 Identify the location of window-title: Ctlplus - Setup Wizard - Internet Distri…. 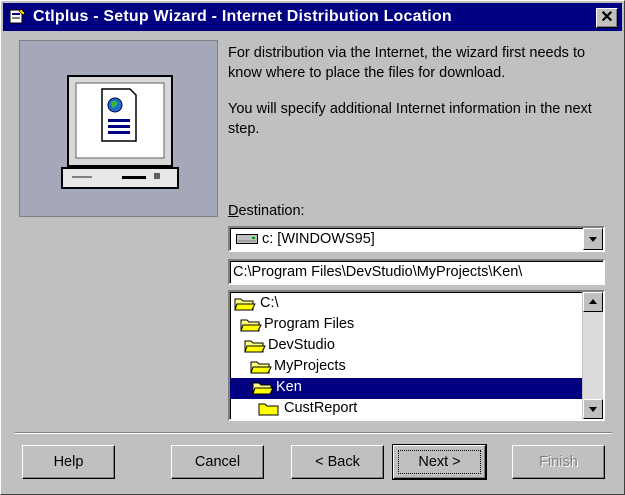
(242, 16).